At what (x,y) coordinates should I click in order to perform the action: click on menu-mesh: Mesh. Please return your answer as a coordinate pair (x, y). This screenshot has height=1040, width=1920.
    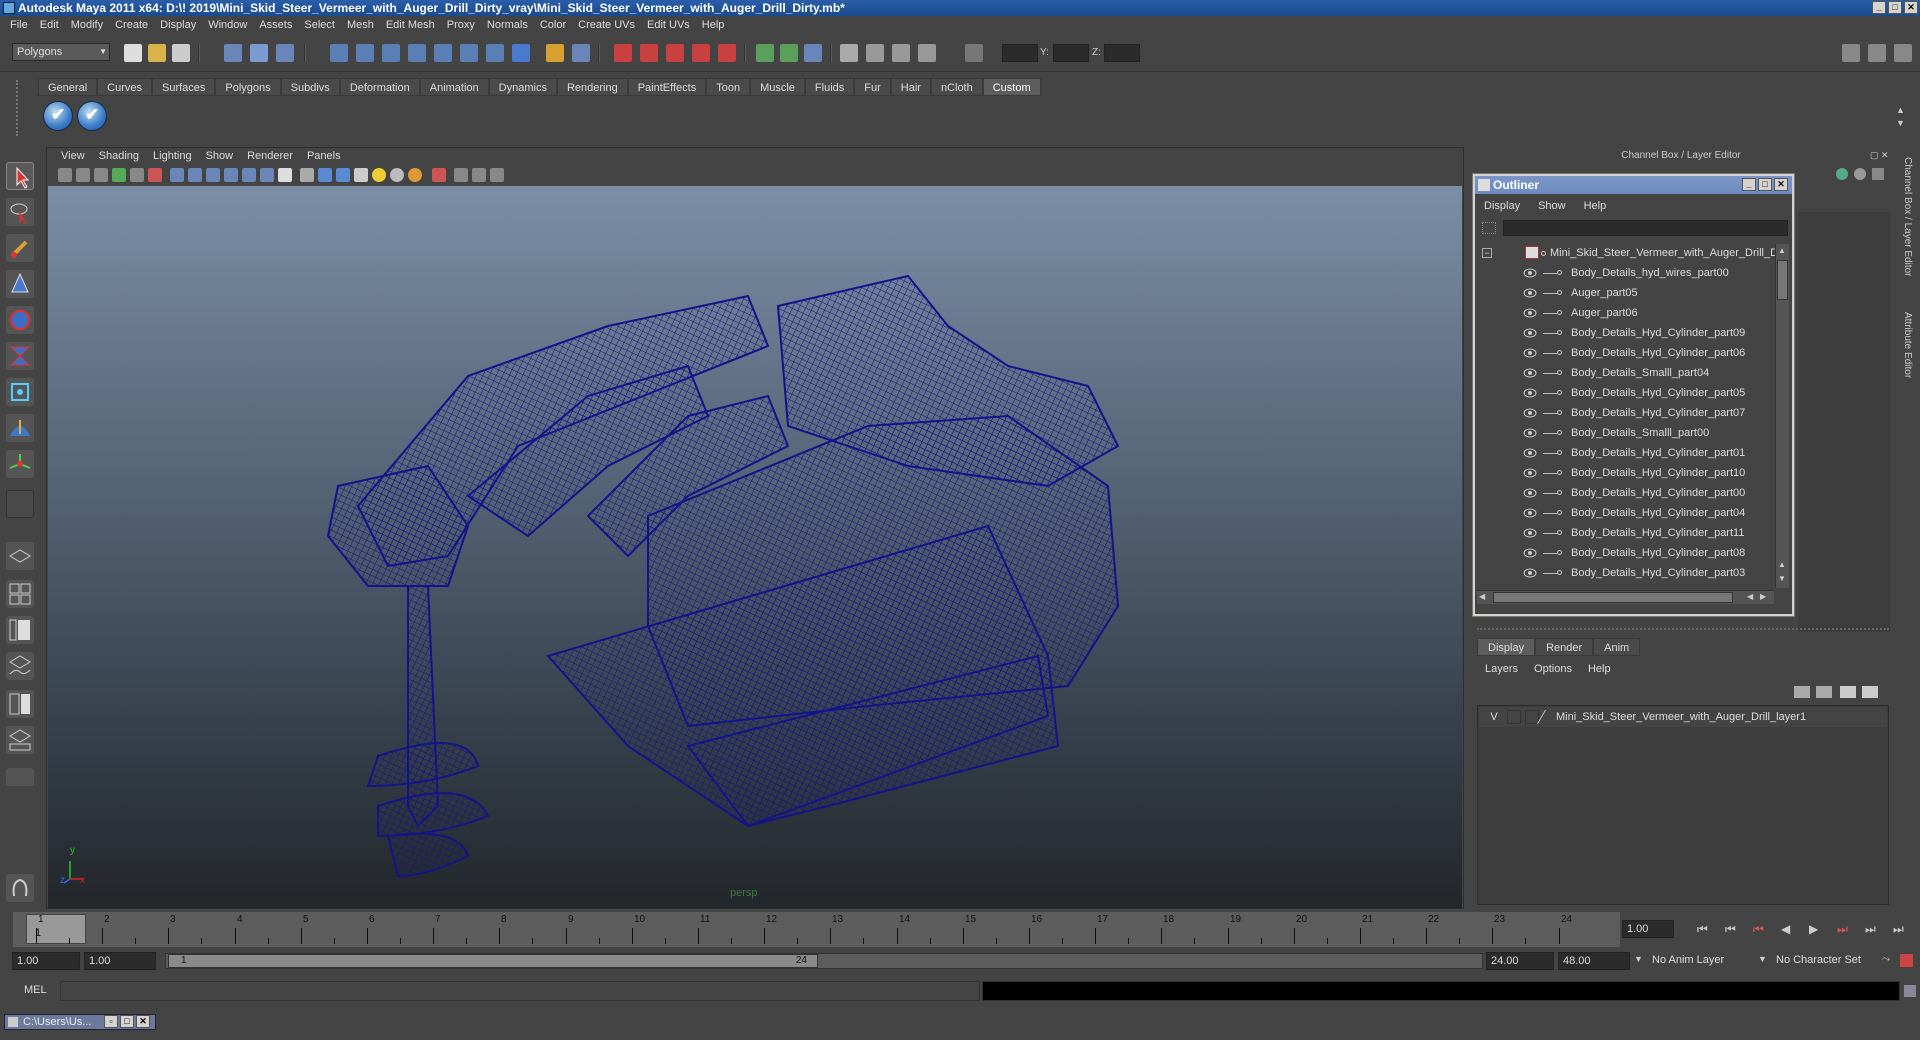
    Looking at the image, I should click on (360, 25).